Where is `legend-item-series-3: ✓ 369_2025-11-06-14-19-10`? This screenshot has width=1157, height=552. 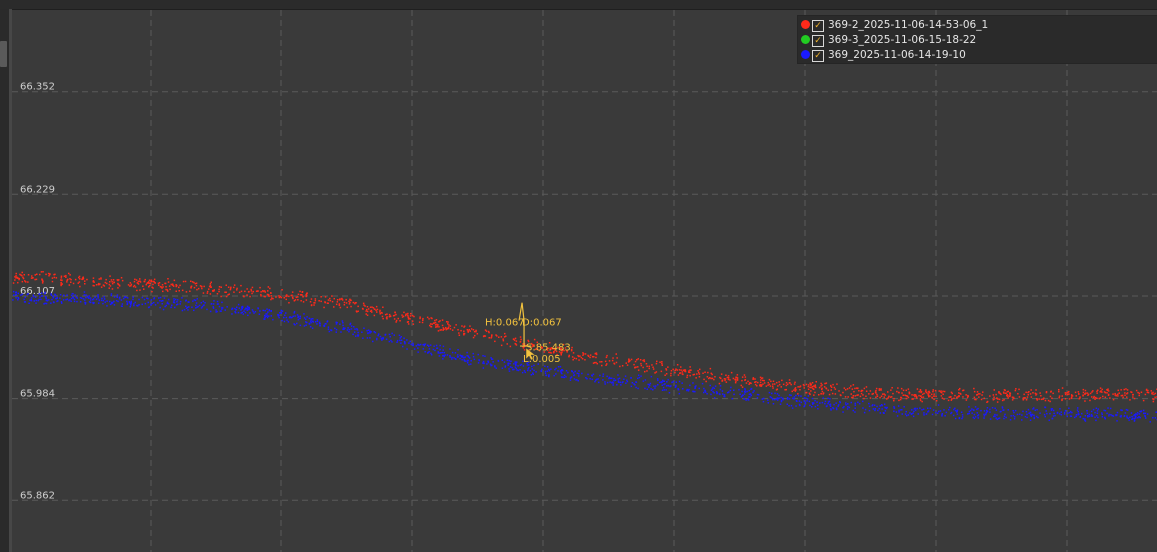 legend-item-series-3: ✓ 369_2025-11-06-14-19-10 is located at coordinates (977, 57).